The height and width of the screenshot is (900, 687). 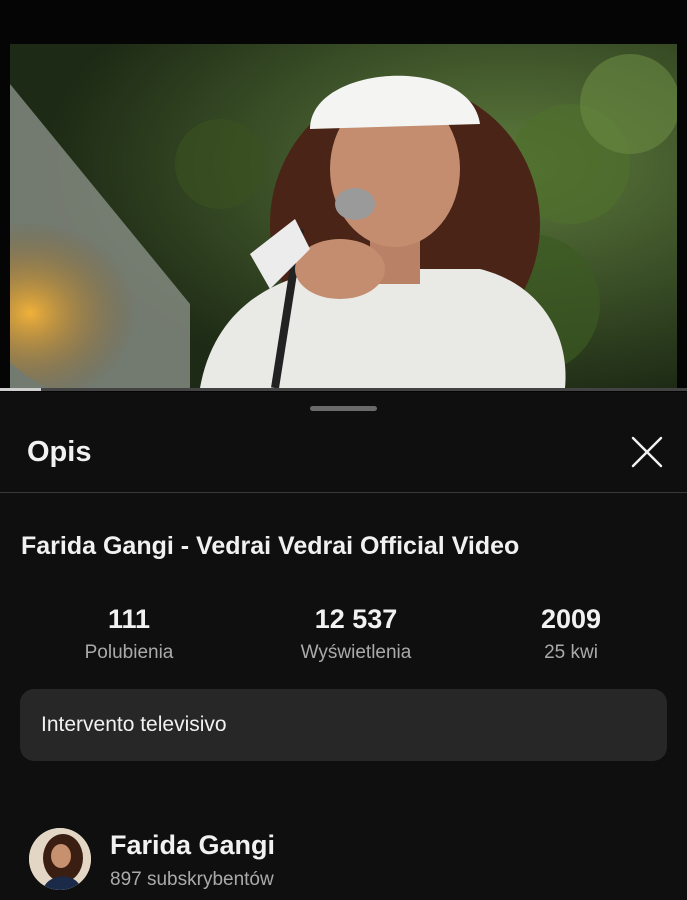 What do you see at coordinates (129, 619) in the screenshot?
I see `likes-count: 111` at bounding box center [129, 619].